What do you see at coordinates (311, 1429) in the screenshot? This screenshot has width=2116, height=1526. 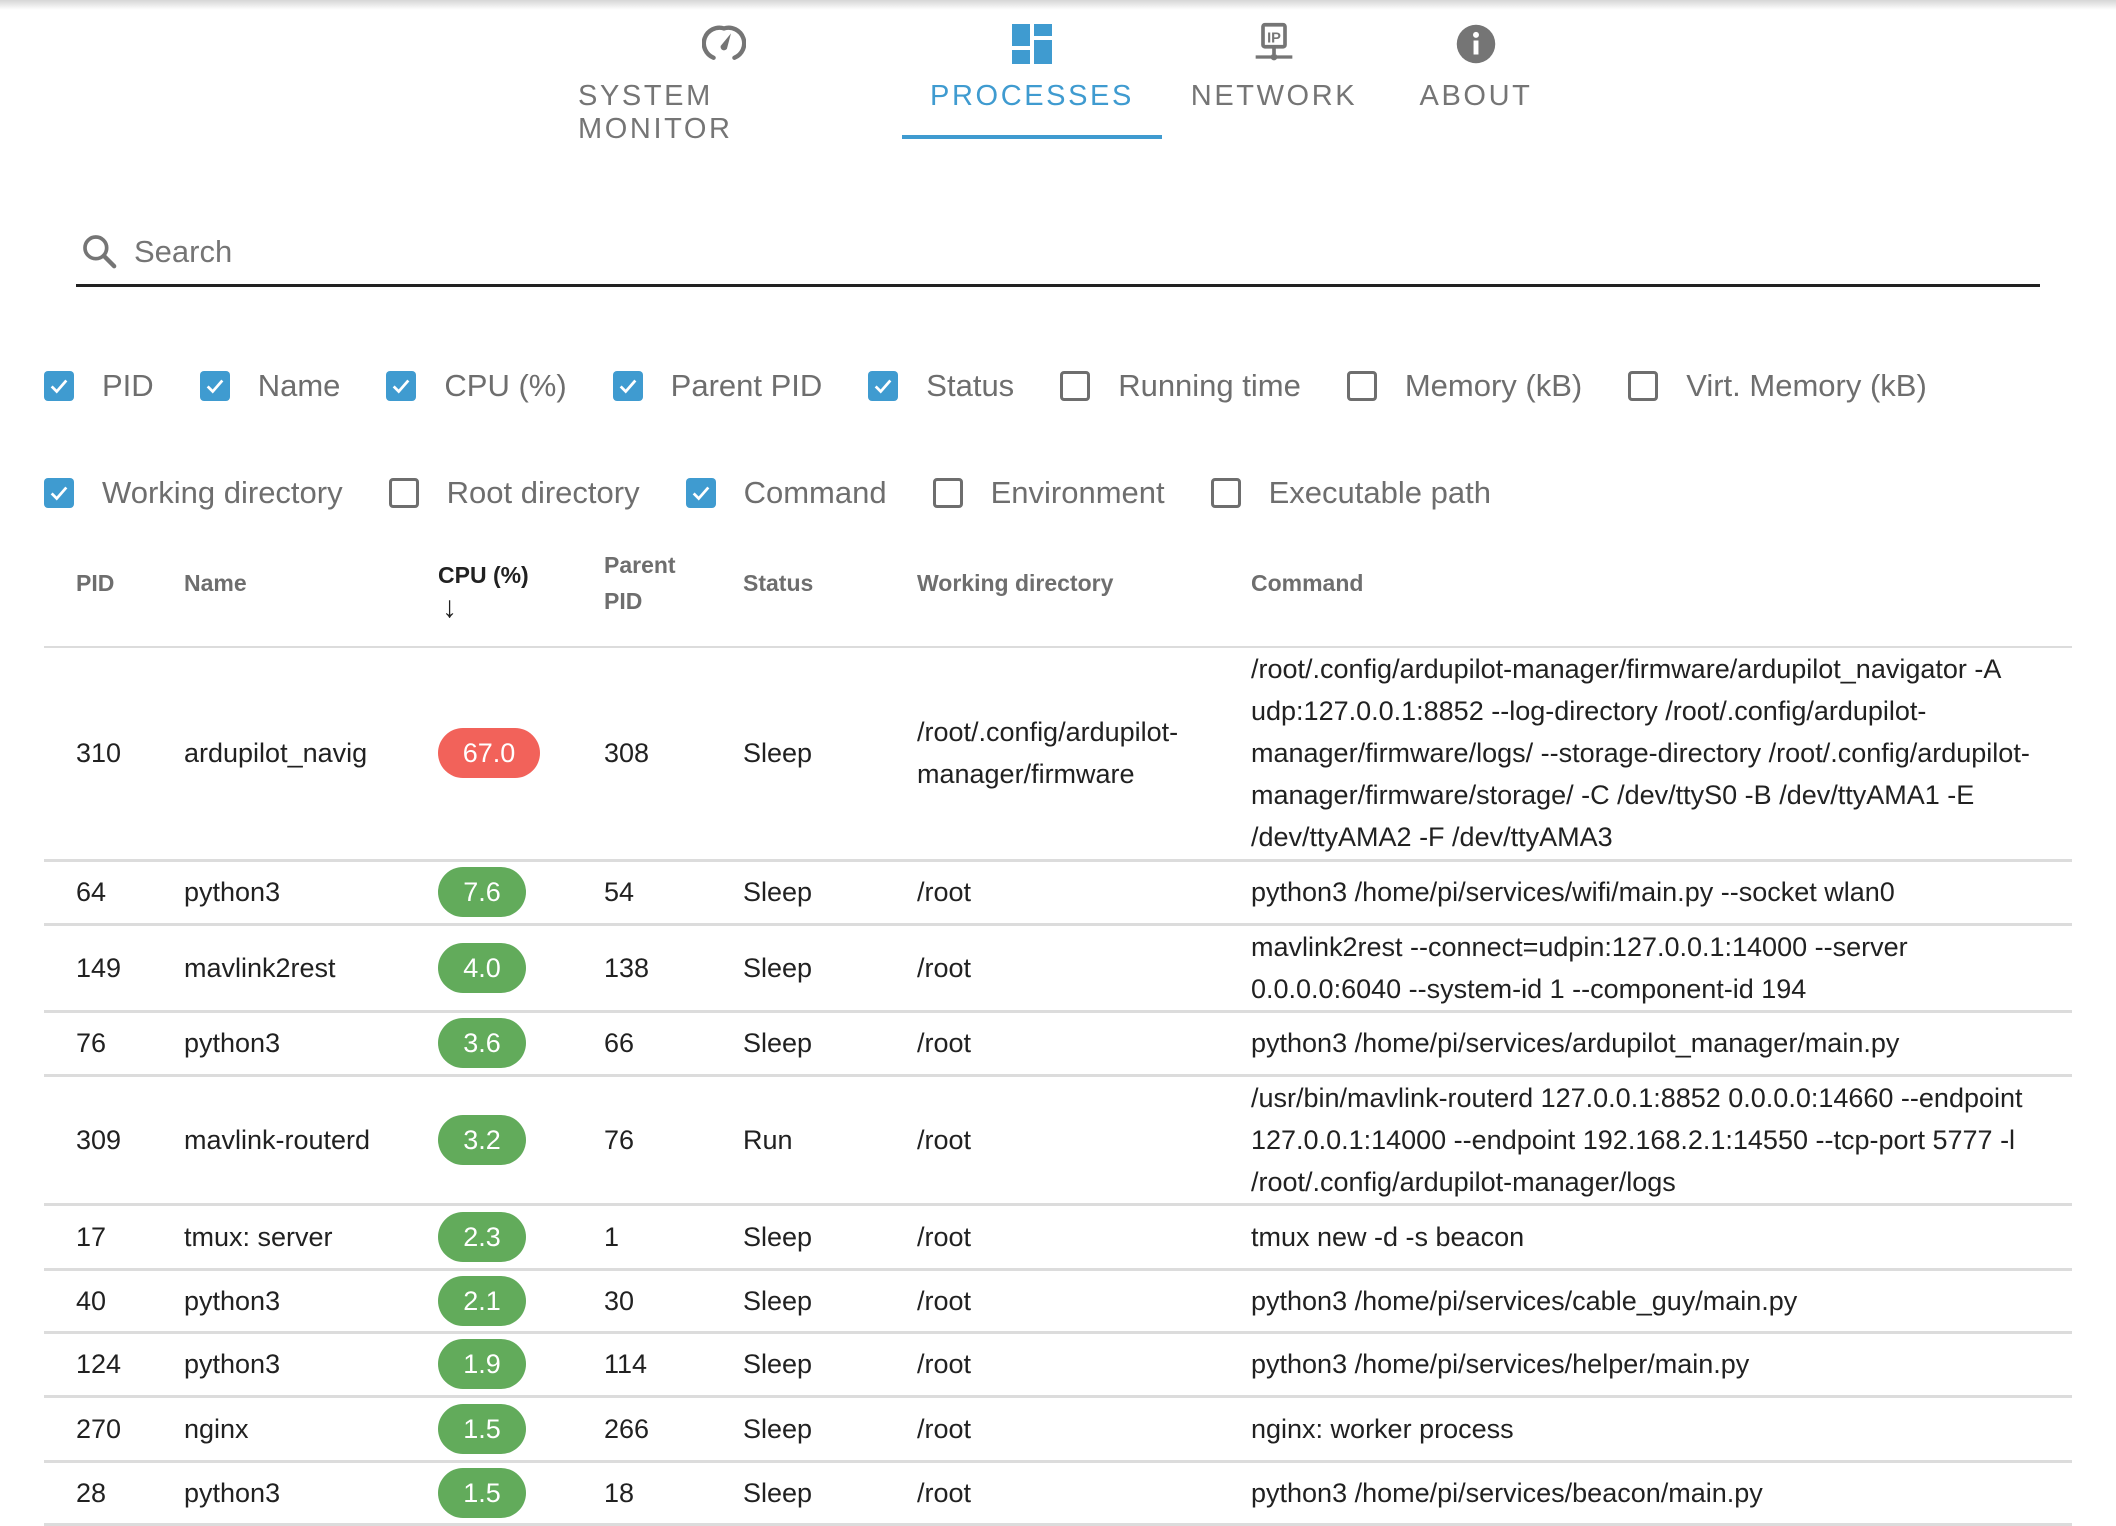 I see `cell-name: nginx` at bounding box center [311, 1429].